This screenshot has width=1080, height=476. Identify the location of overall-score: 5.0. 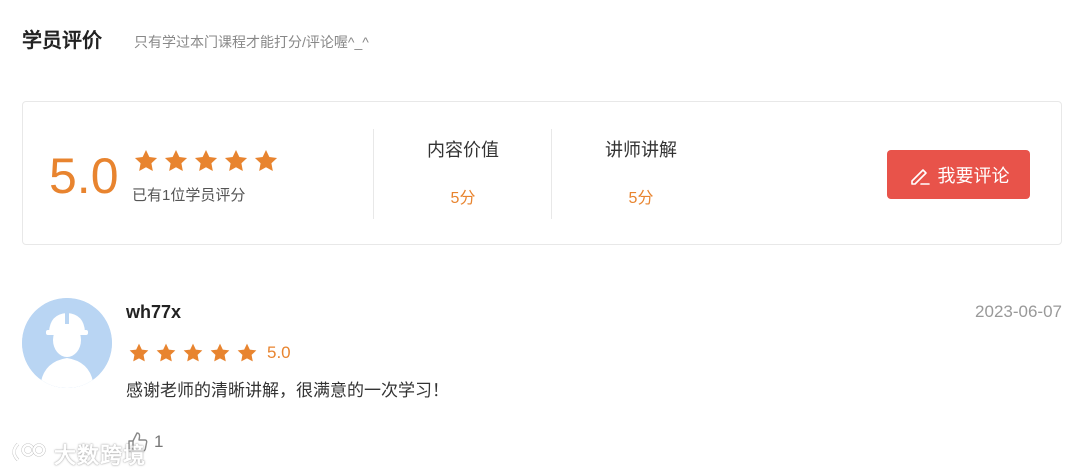
(84, 176).